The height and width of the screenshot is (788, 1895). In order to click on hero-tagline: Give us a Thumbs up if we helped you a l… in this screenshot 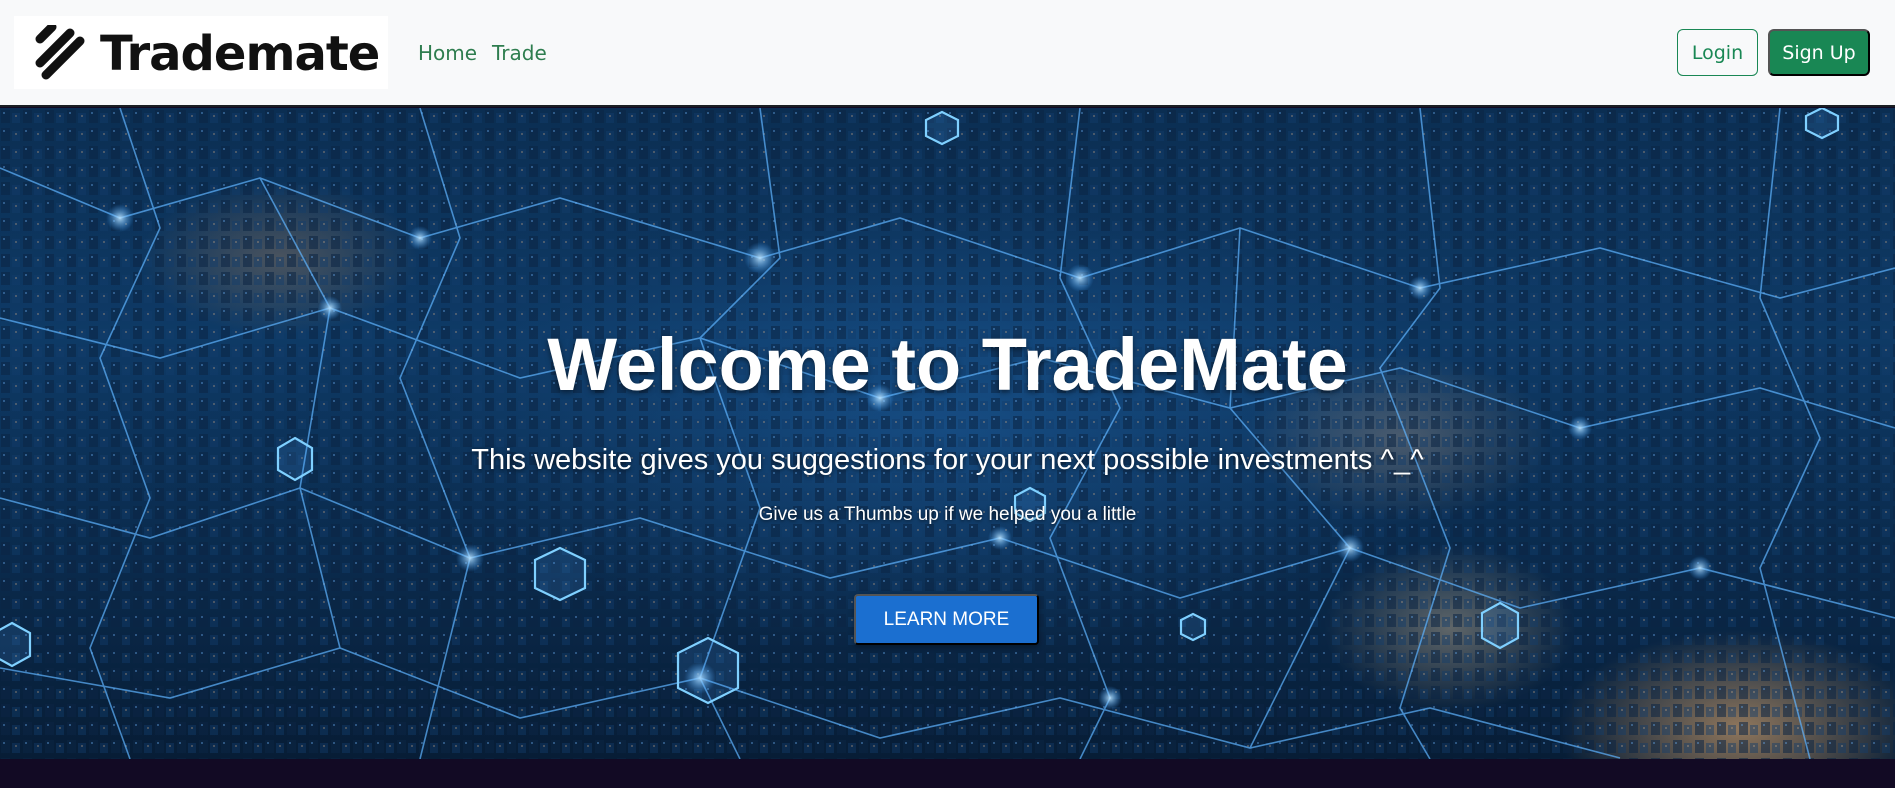, I will do `click(947, 514)`.